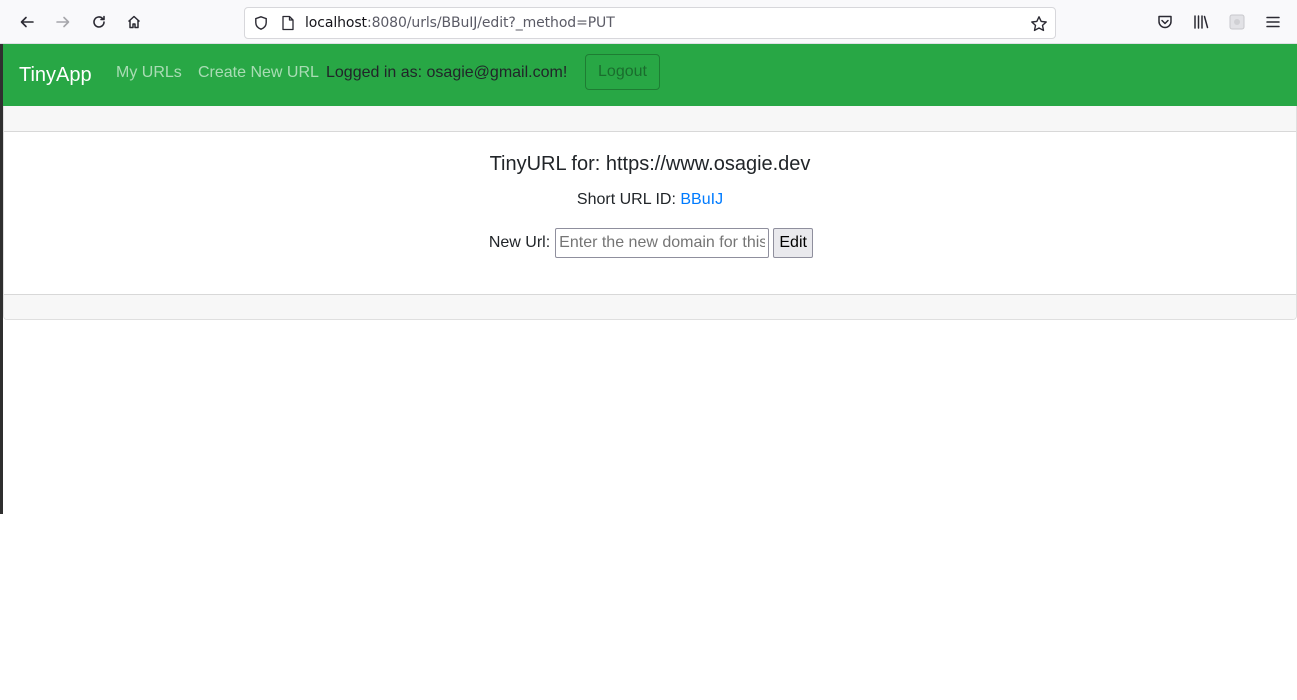 The width and height of the screenshot is (1297, 700). What do you see at coordinates (261, 23) in the screenshot?
I see `shield-icon` at bounding box center [261, 23].